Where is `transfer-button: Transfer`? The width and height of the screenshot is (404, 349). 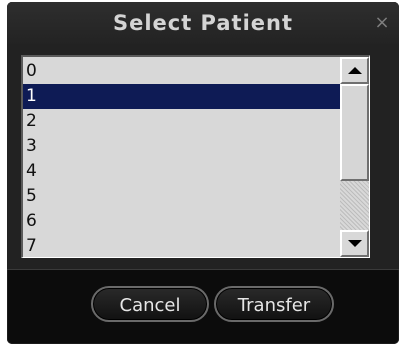 transfer-button: Transfer is located at coordinates (274, 304).